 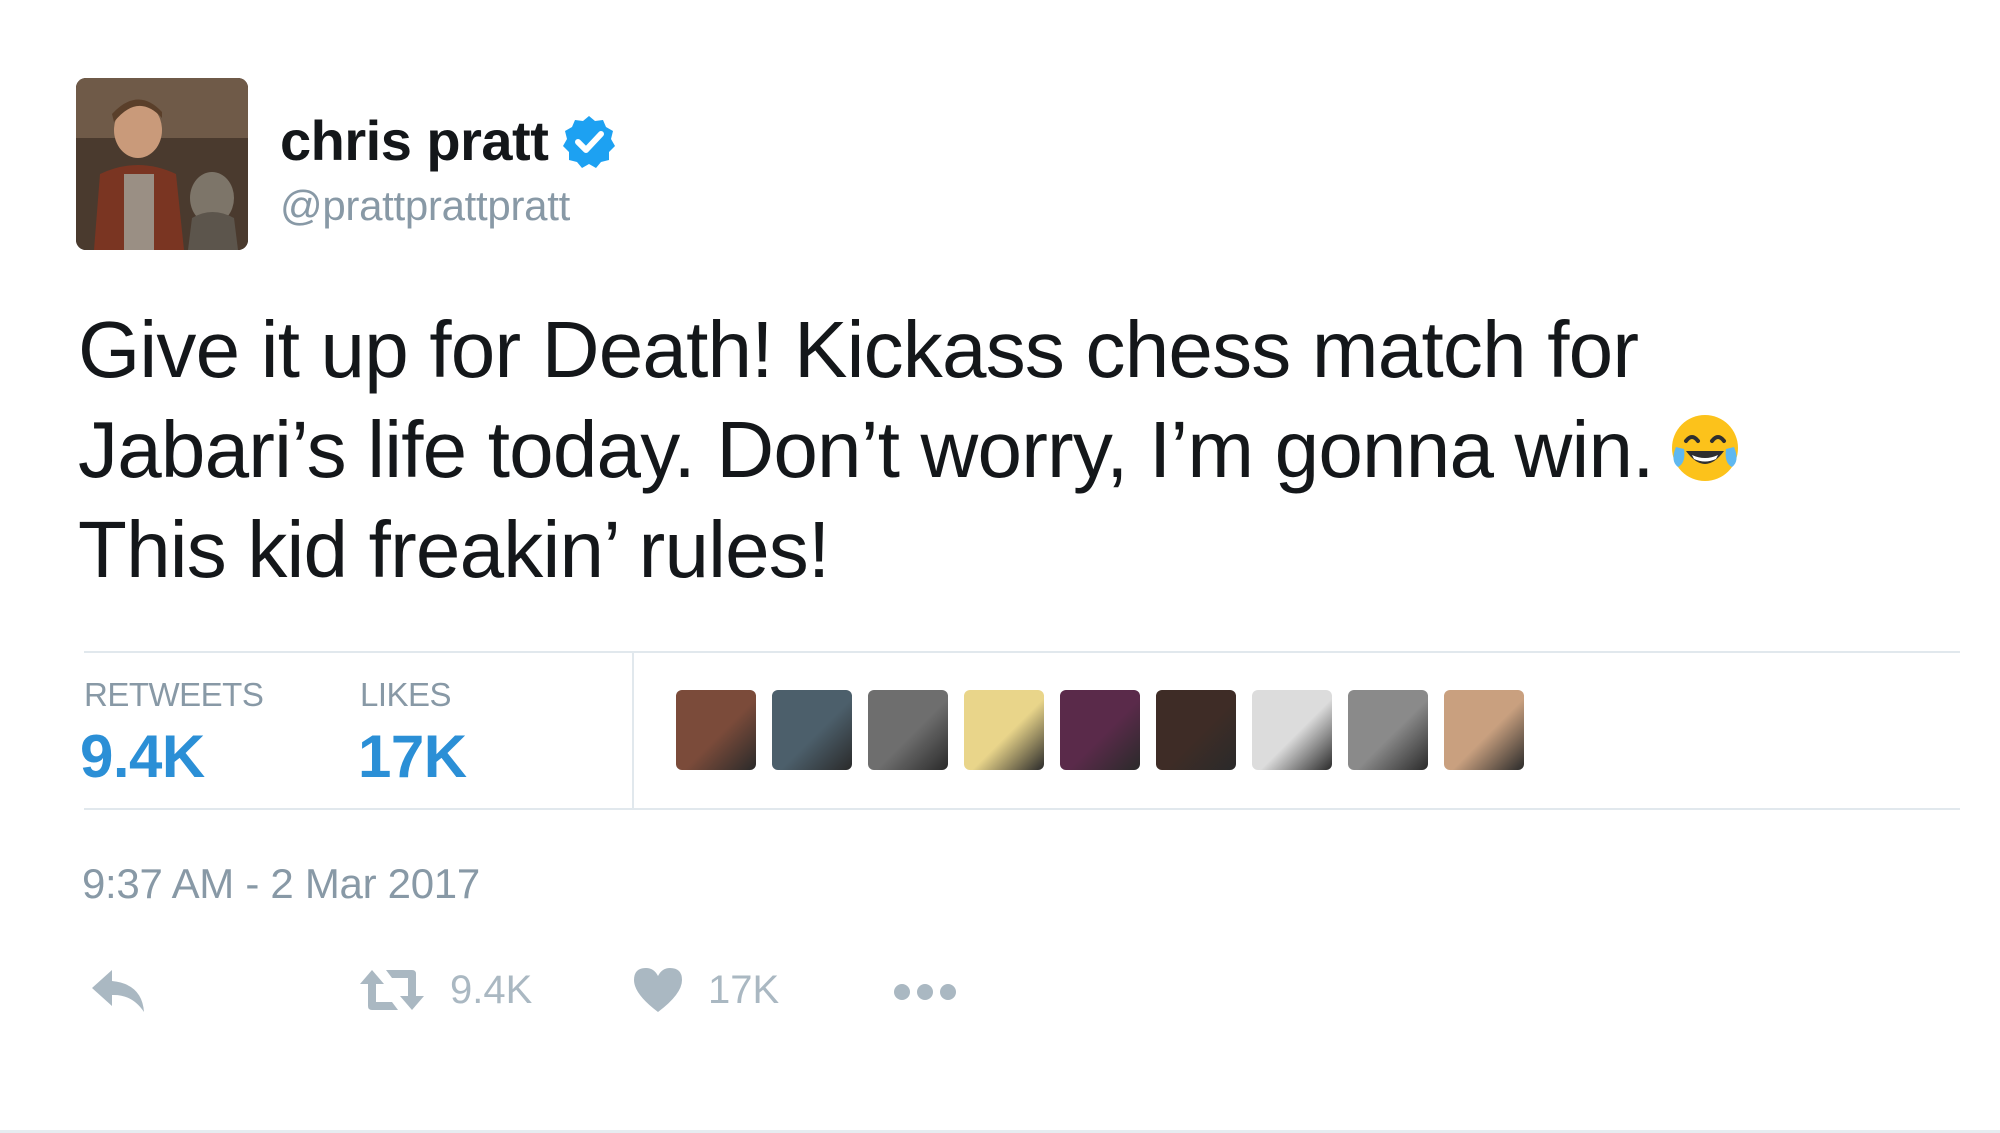 I want to click on profile-photo-icon, so click(x=162, y=164).